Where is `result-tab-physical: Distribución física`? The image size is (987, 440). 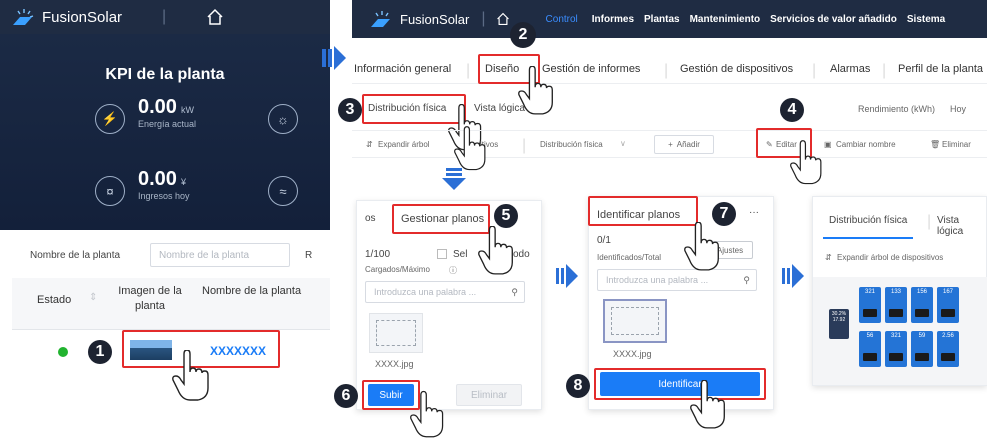 result-tab-physical: Distribución física is located at coordinates (868, 220).